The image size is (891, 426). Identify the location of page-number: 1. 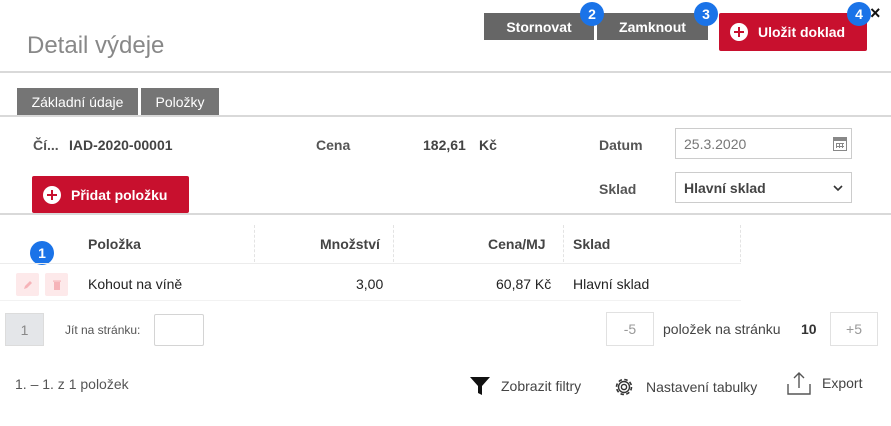
(24, 329).